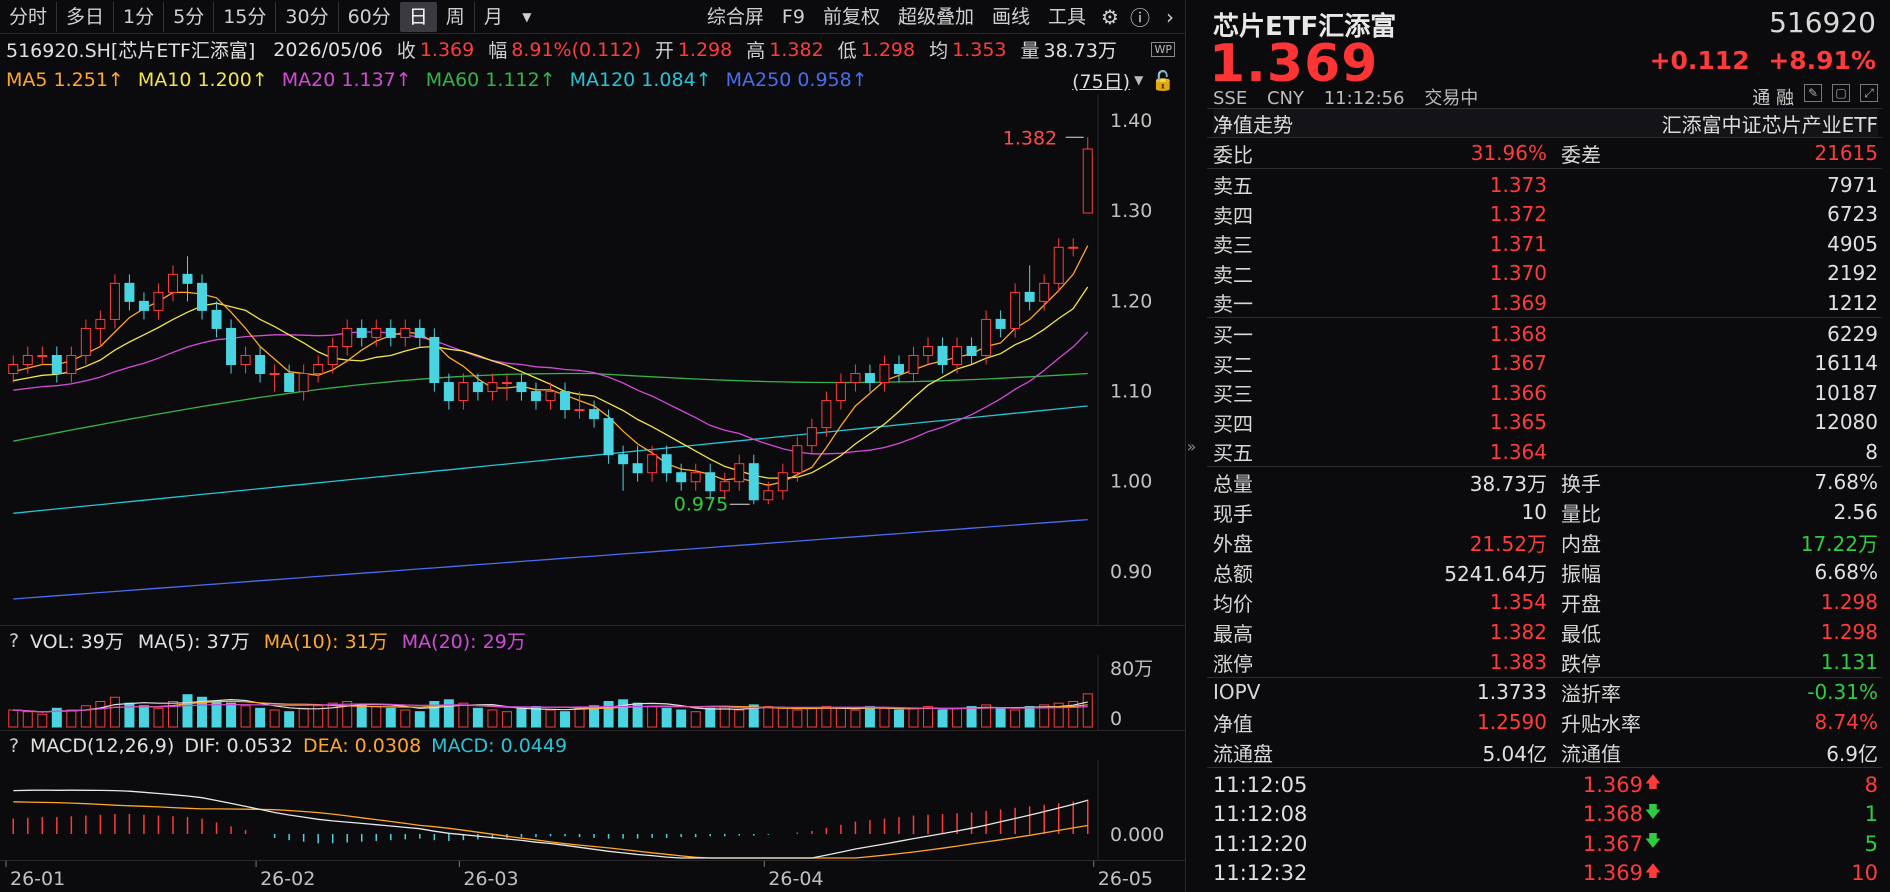  Describe the element at coordinates (1545, 184) in the screenshot. I see `sell-level-row: 卖五 1.373 7971` at that location.